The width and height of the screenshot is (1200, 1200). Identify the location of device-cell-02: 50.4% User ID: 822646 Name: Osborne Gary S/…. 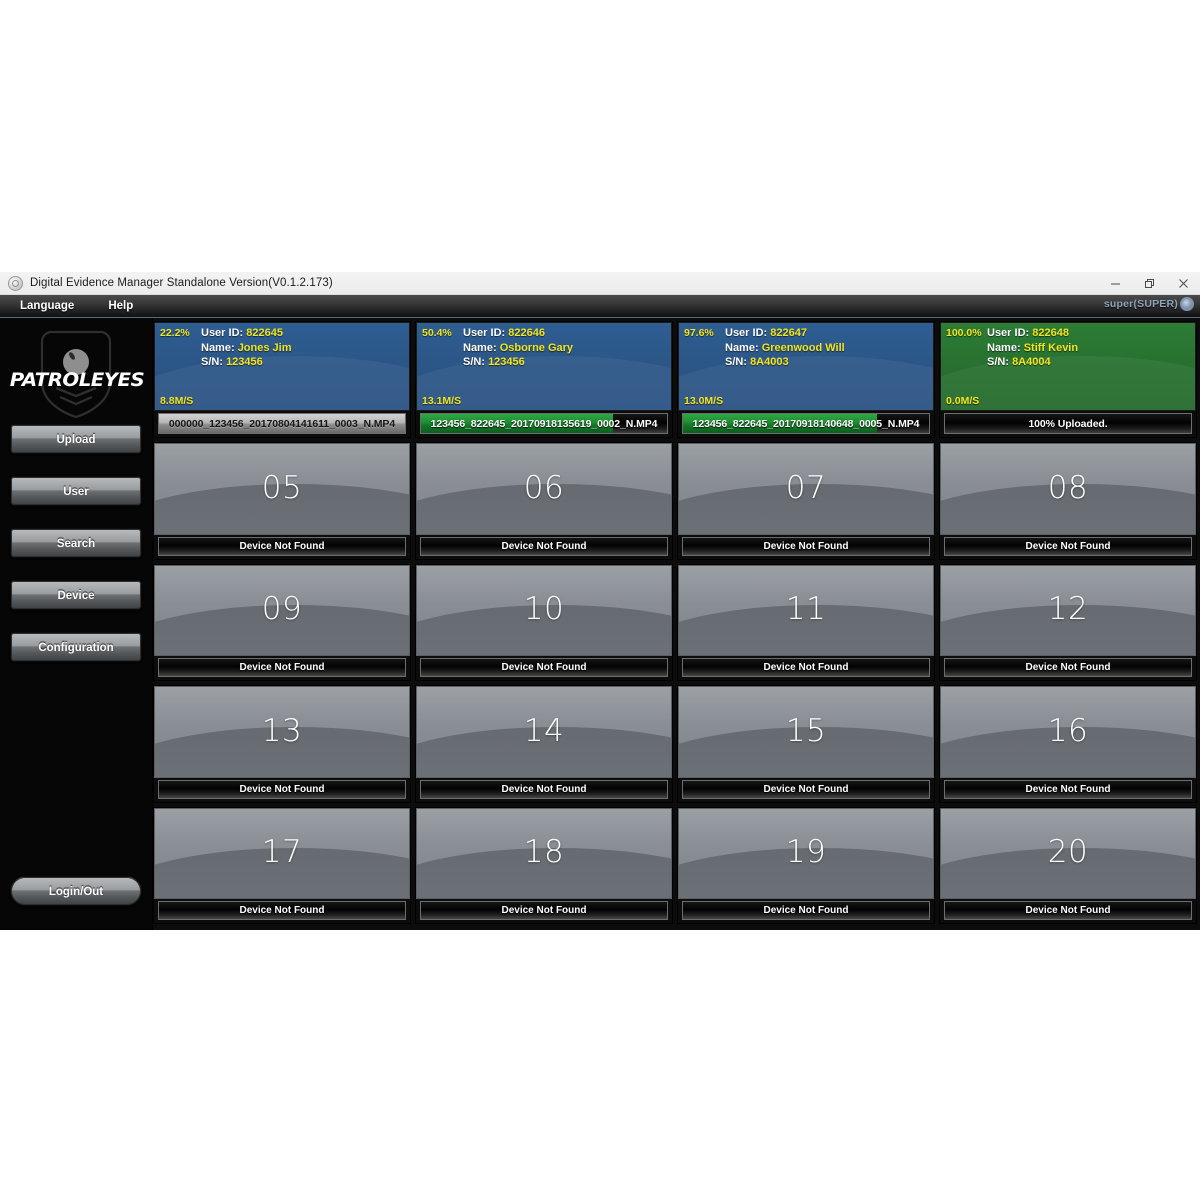
(544, 380).